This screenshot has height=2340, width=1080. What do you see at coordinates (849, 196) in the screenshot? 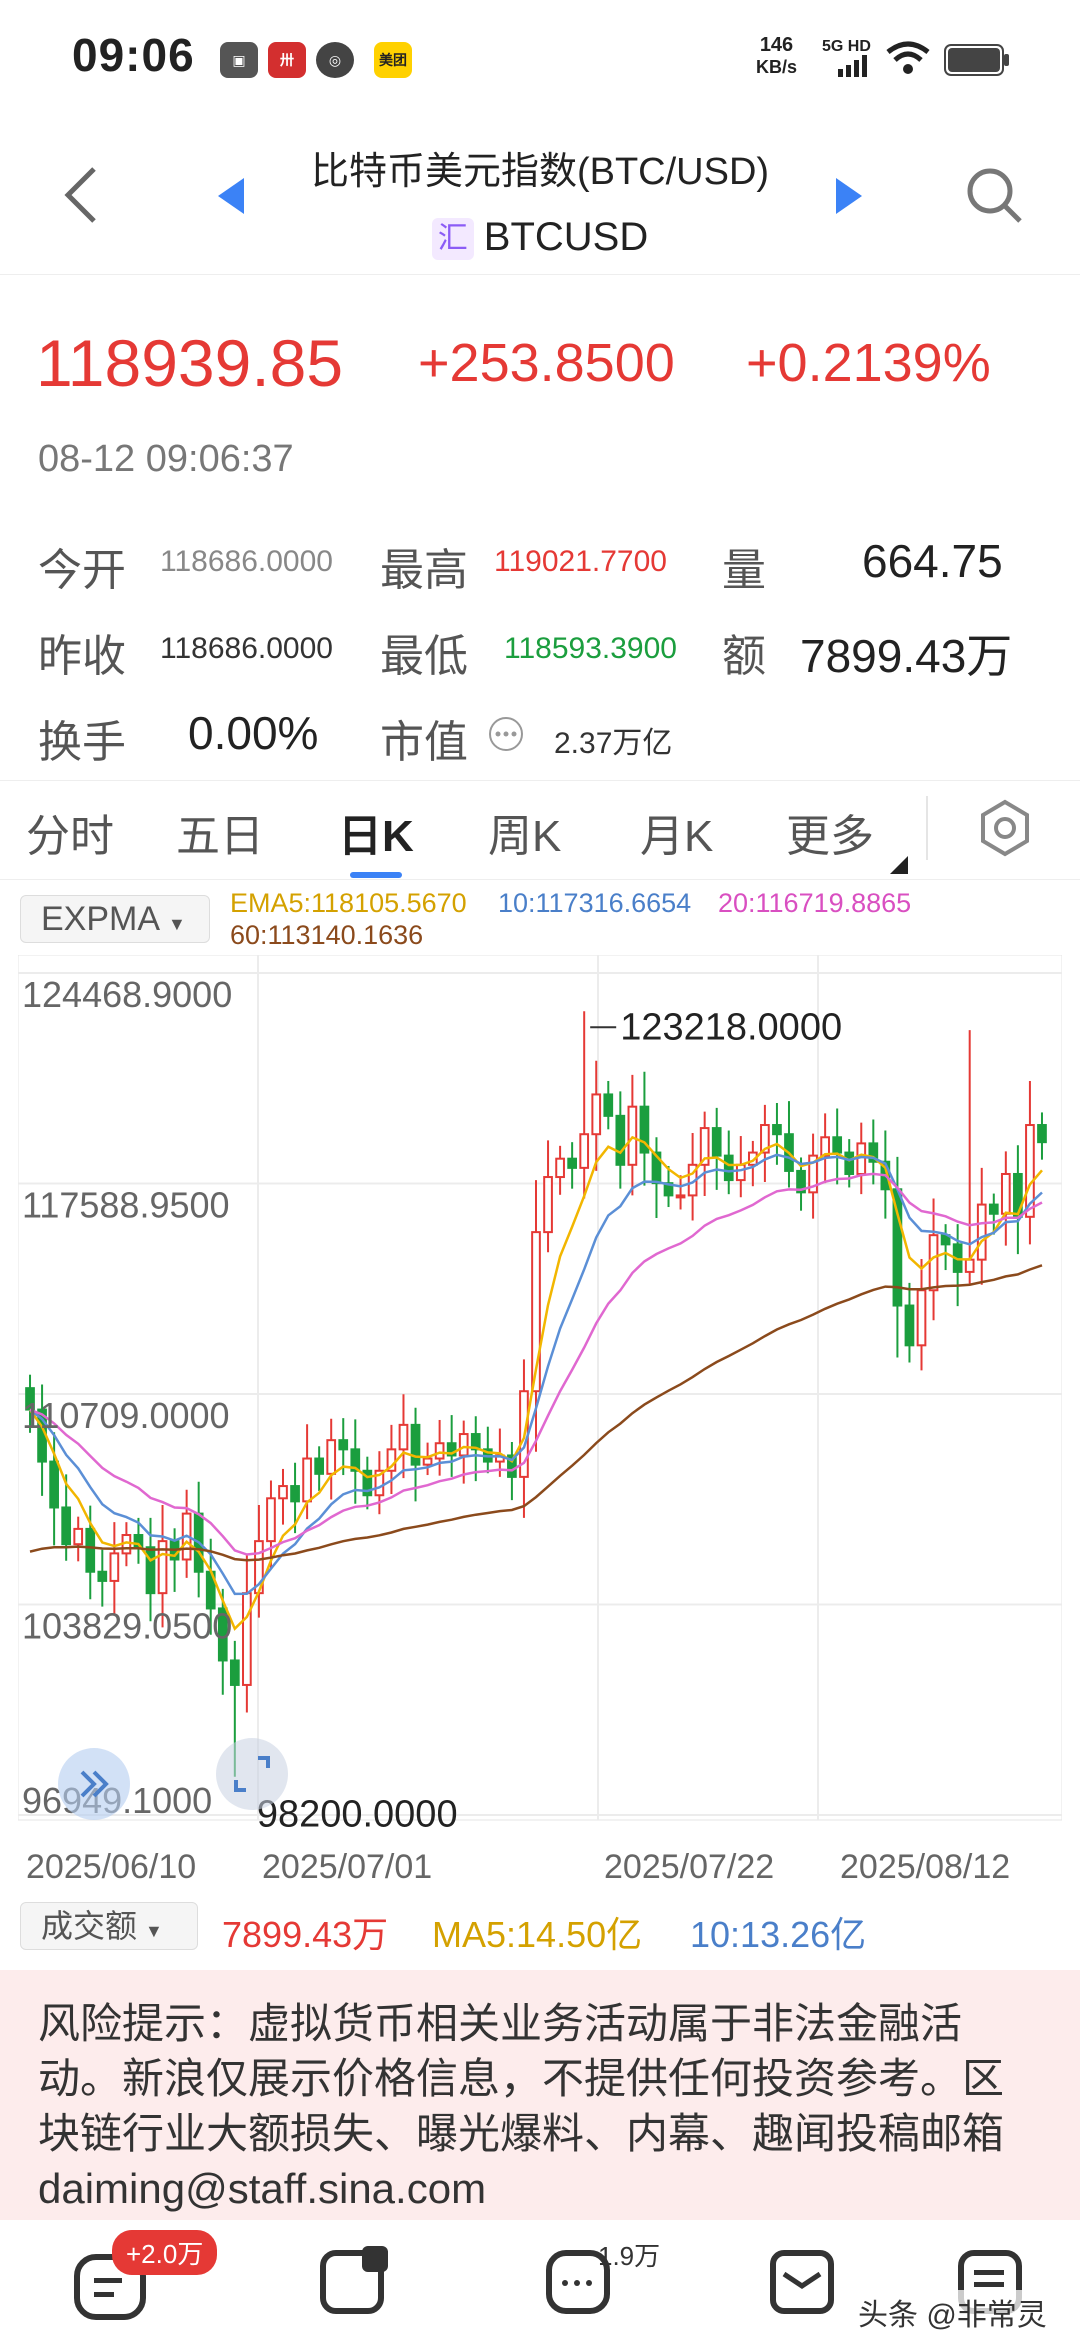
I see `next-symbol-icon` at bounding box center [849, 196].